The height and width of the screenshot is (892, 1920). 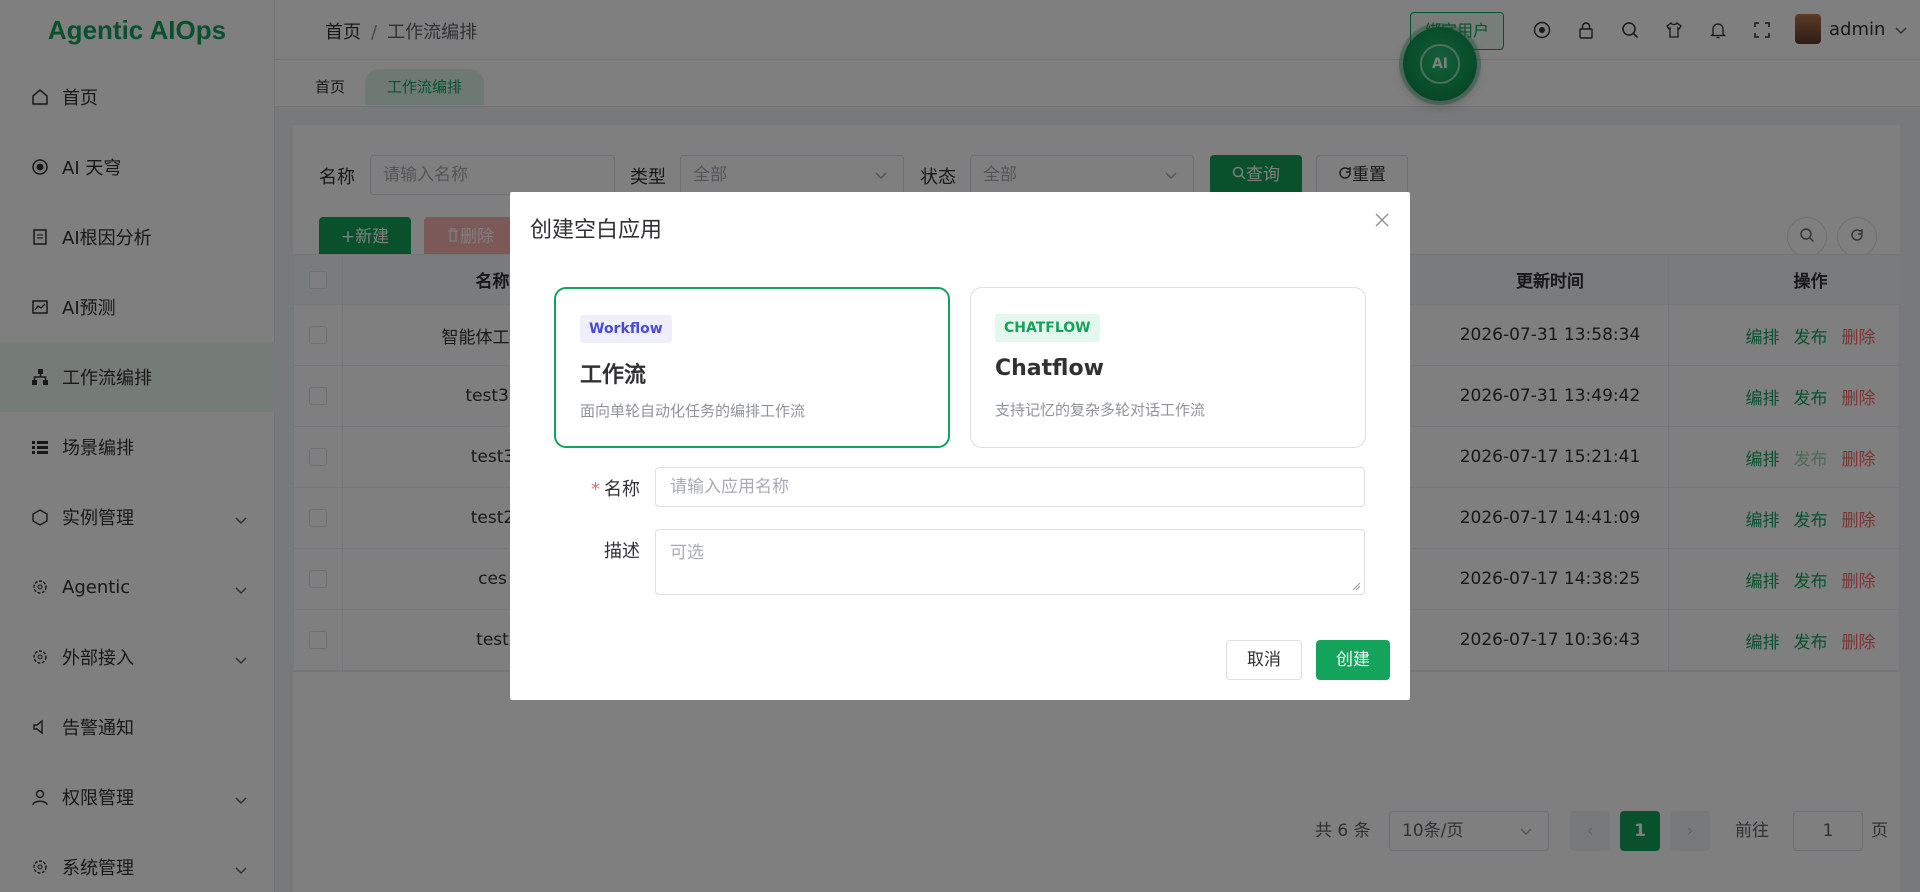 I want to click on option-title: Chatflow, so click(x=1049, y=368).